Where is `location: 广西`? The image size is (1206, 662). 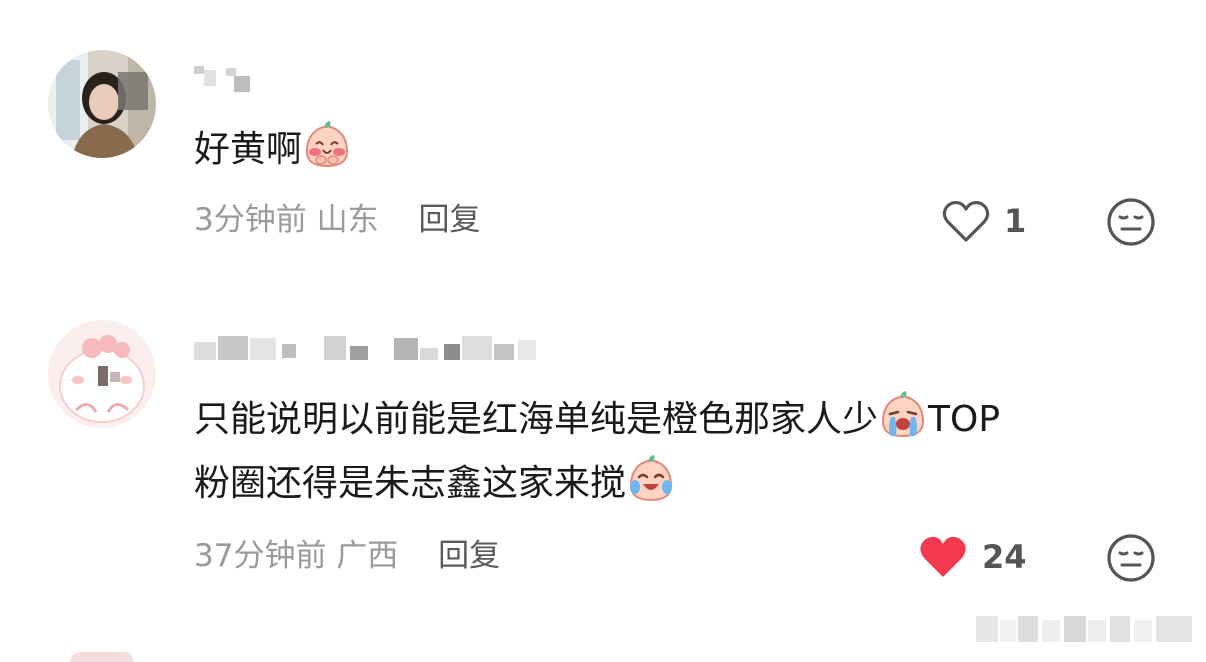 location: 广西 is located at coordinates (367, 556).